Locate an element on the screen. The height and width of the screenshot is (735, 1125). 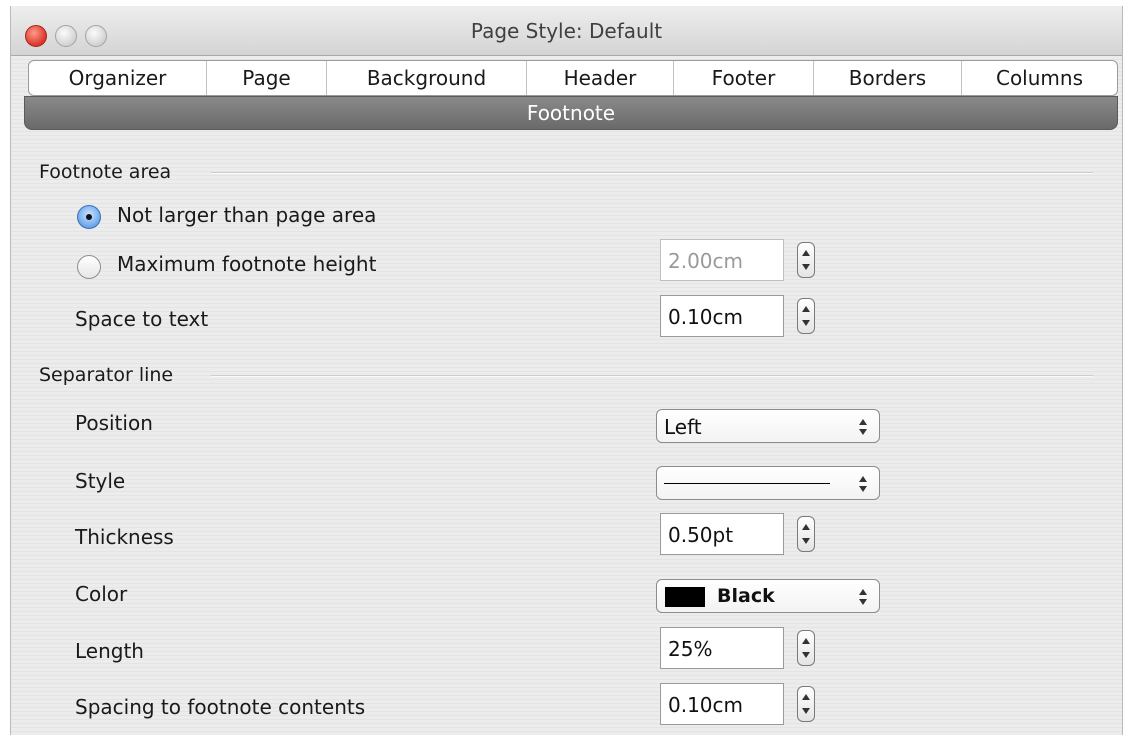
style-select is located at coordinates (768, 483).